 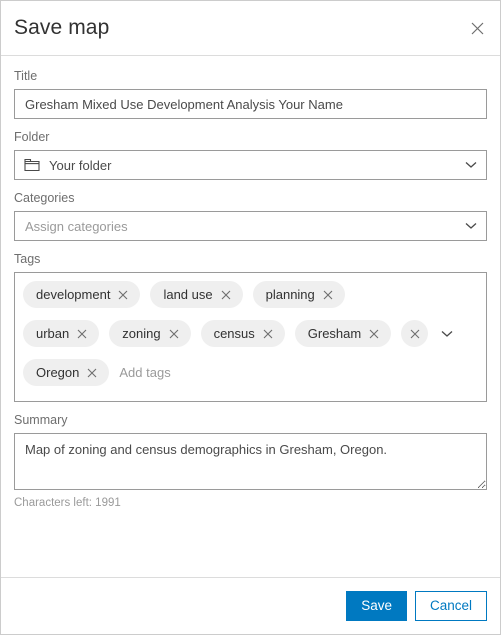 I want to click on cancel-button: Cancel, so click(x=450, y=606).